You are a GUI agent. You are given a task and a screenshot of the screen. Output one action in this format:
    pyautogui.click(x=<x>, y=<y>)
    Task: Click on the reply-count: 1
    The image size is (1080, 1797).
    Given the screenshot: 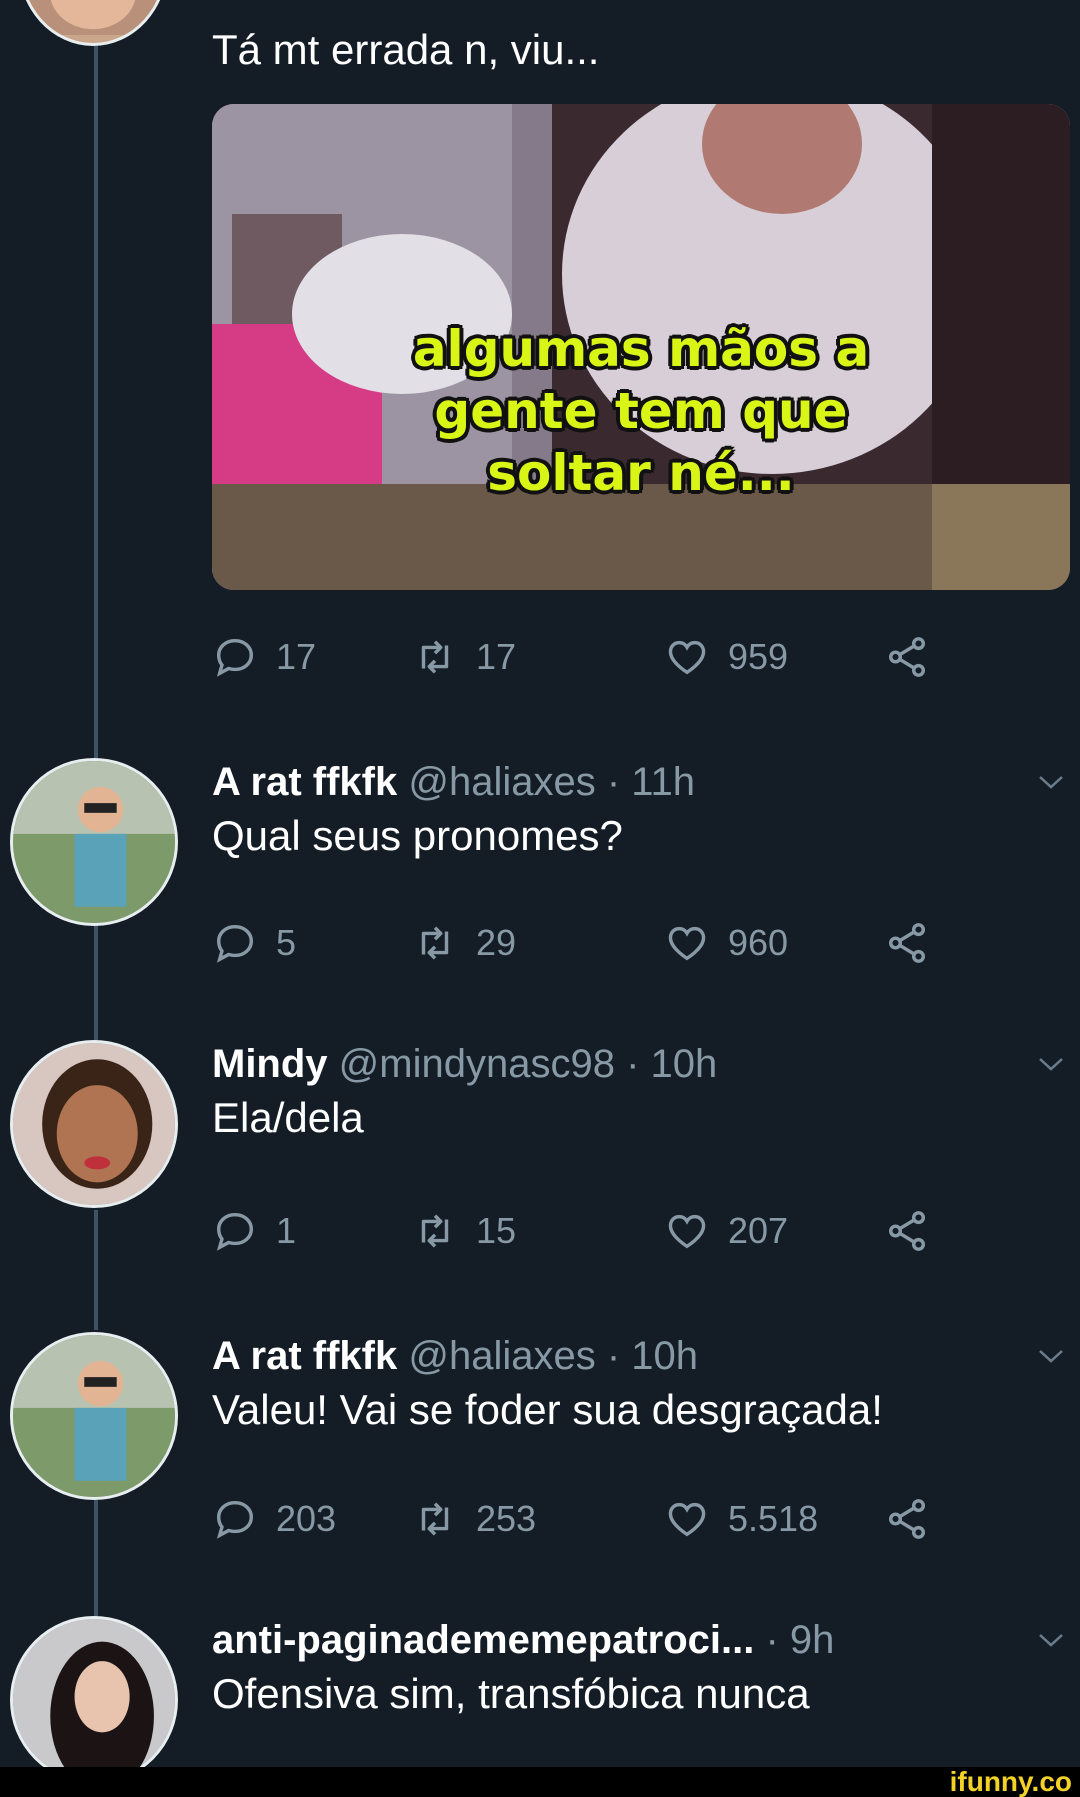 What is the action you would take?
    pyautogui.click(x=286, y=1230)
    